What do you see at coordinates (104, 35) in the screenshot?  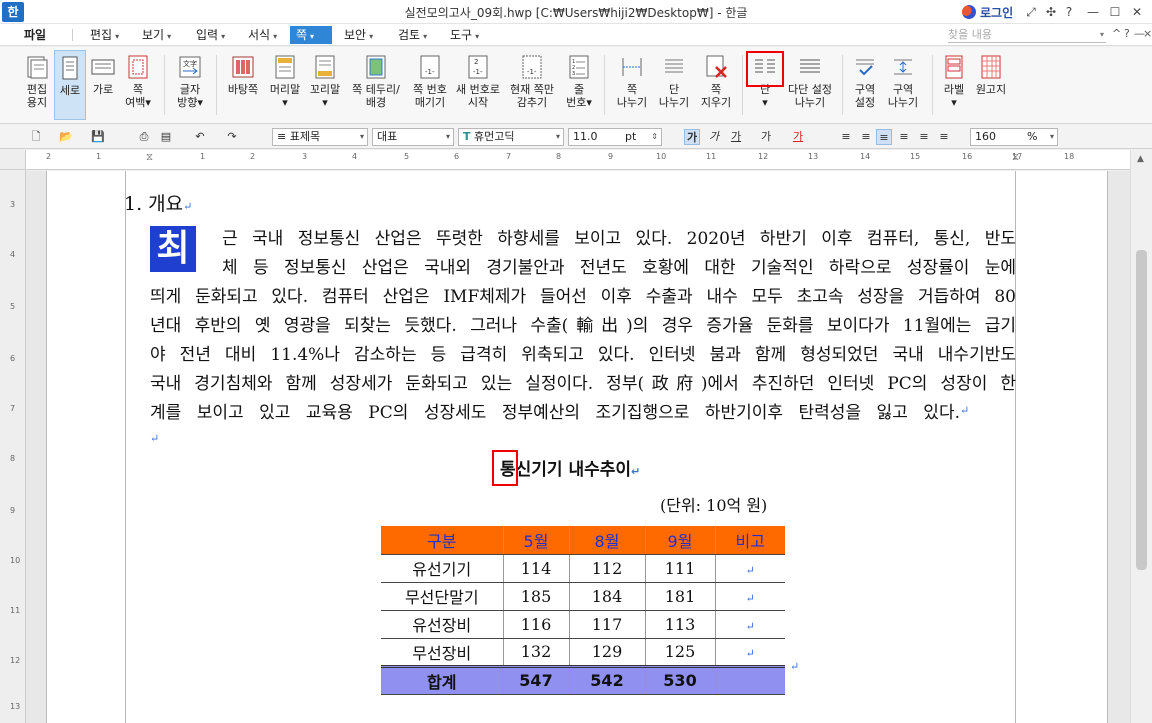 I see `menu-edit: 편집 ▾` at bounding box center [104, 35].